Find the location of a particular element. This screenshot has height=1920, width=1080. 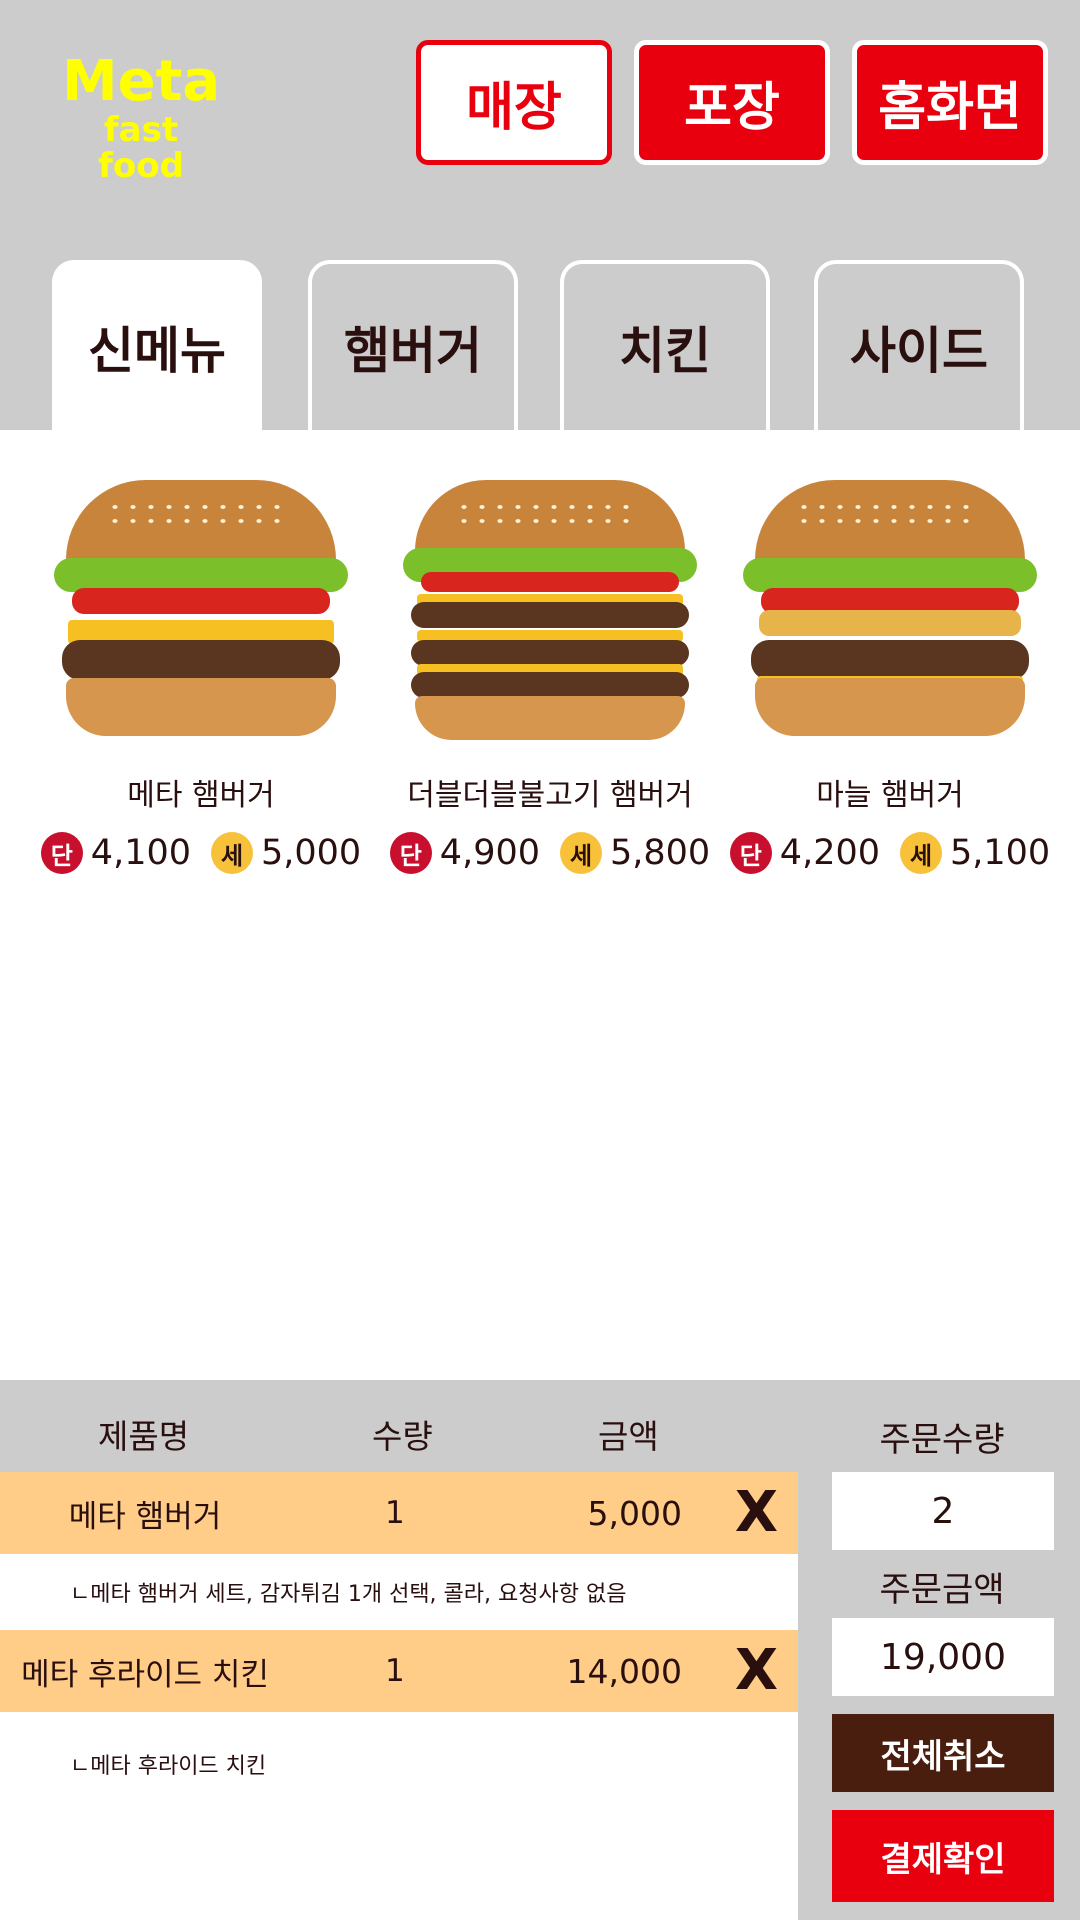

product-card: 더블더블불고기 햄버거 단 4,900 세 5,800 is located at coordinates (550, 672).